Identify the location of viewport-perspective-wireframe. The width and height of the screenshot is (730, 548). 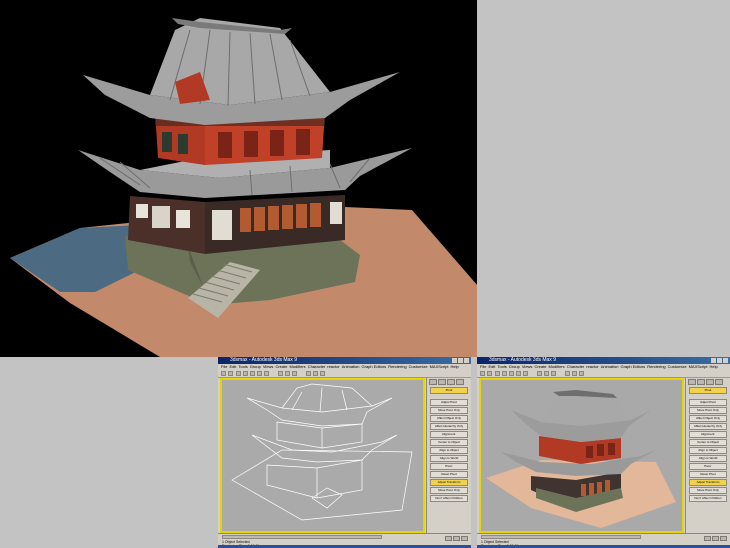
(322, 455).